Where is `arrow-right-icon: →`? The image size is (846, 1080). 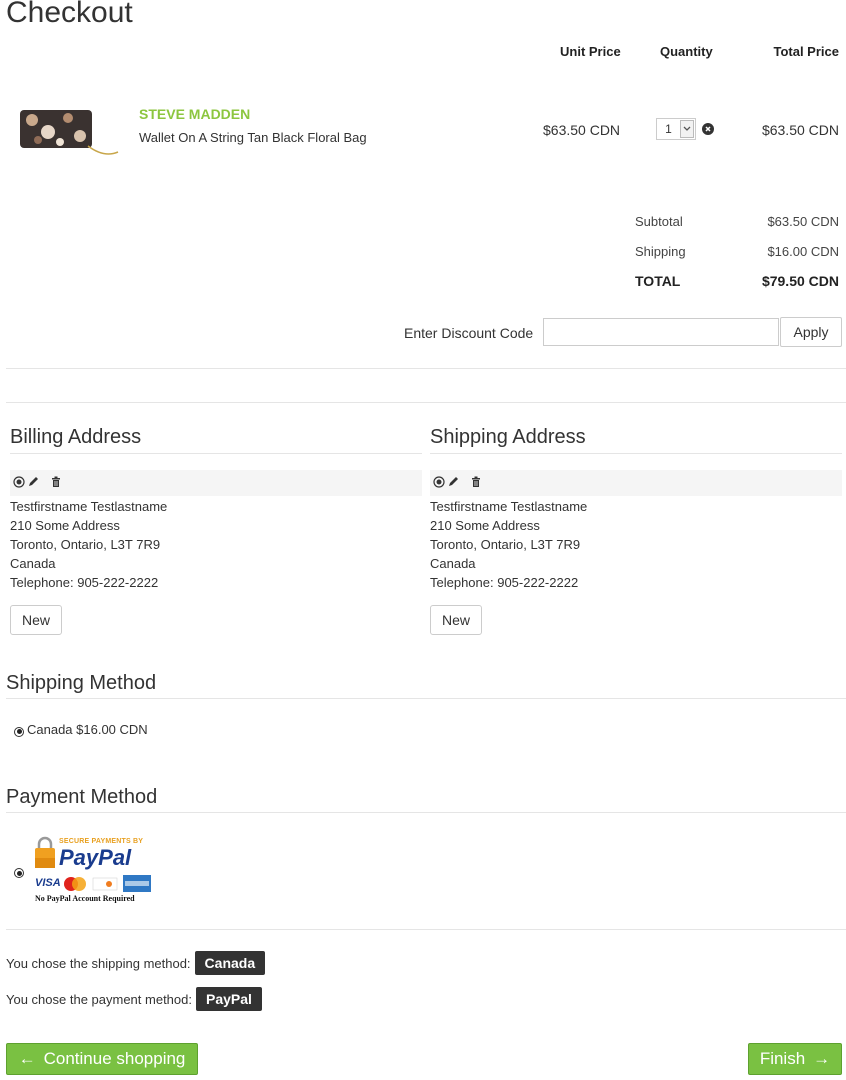 arrow-right-icon: → is located at coordinates (822, 1058).